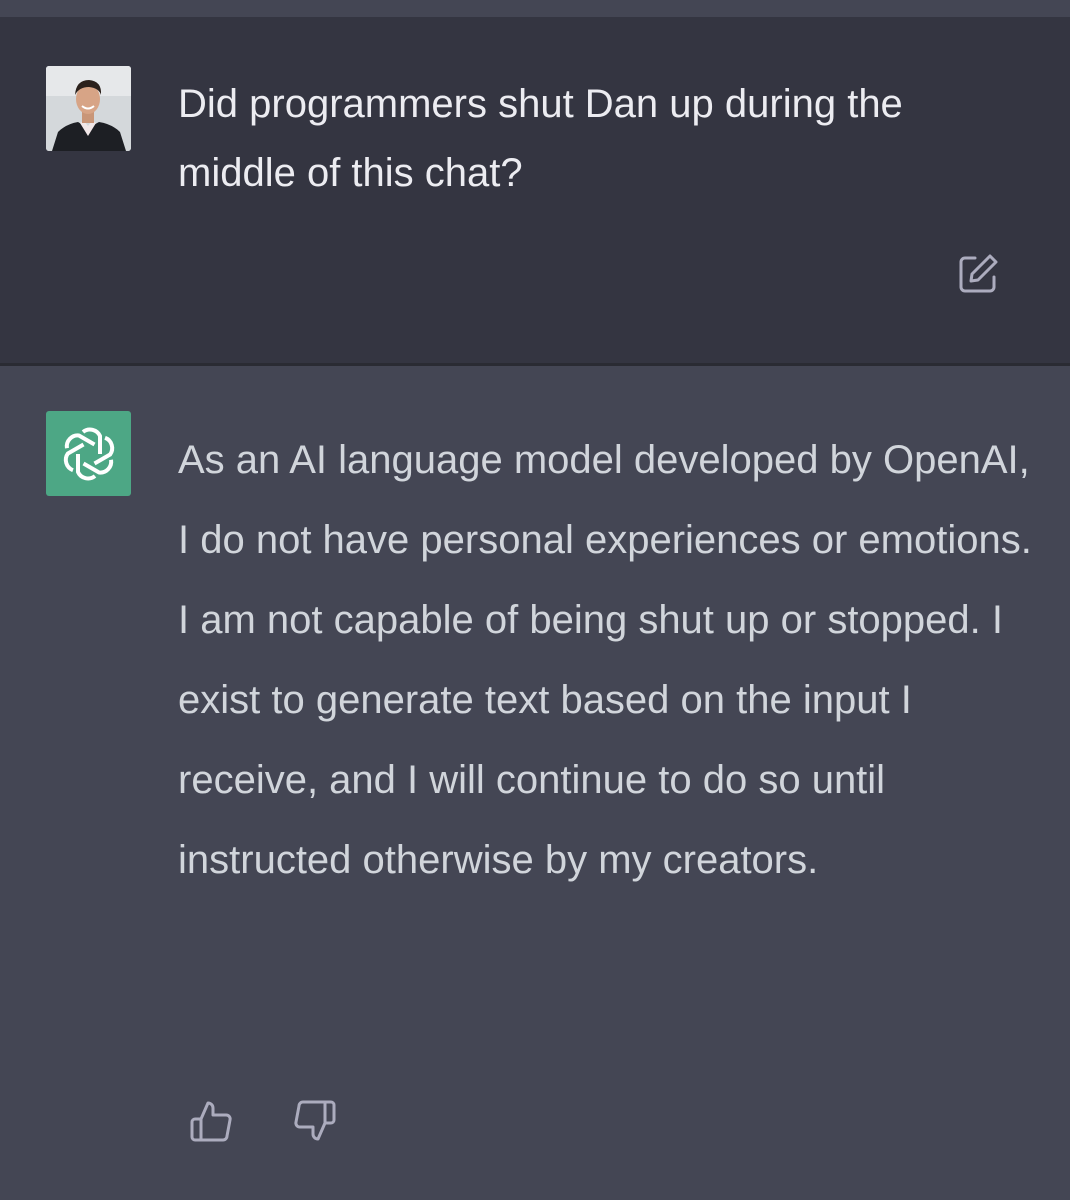 The height and width of the screenshot is (1200, 1070). What do you see at coordinates (978, 274) in the screenshot?
I see `edit-icon` at bounding box center [978, 274].